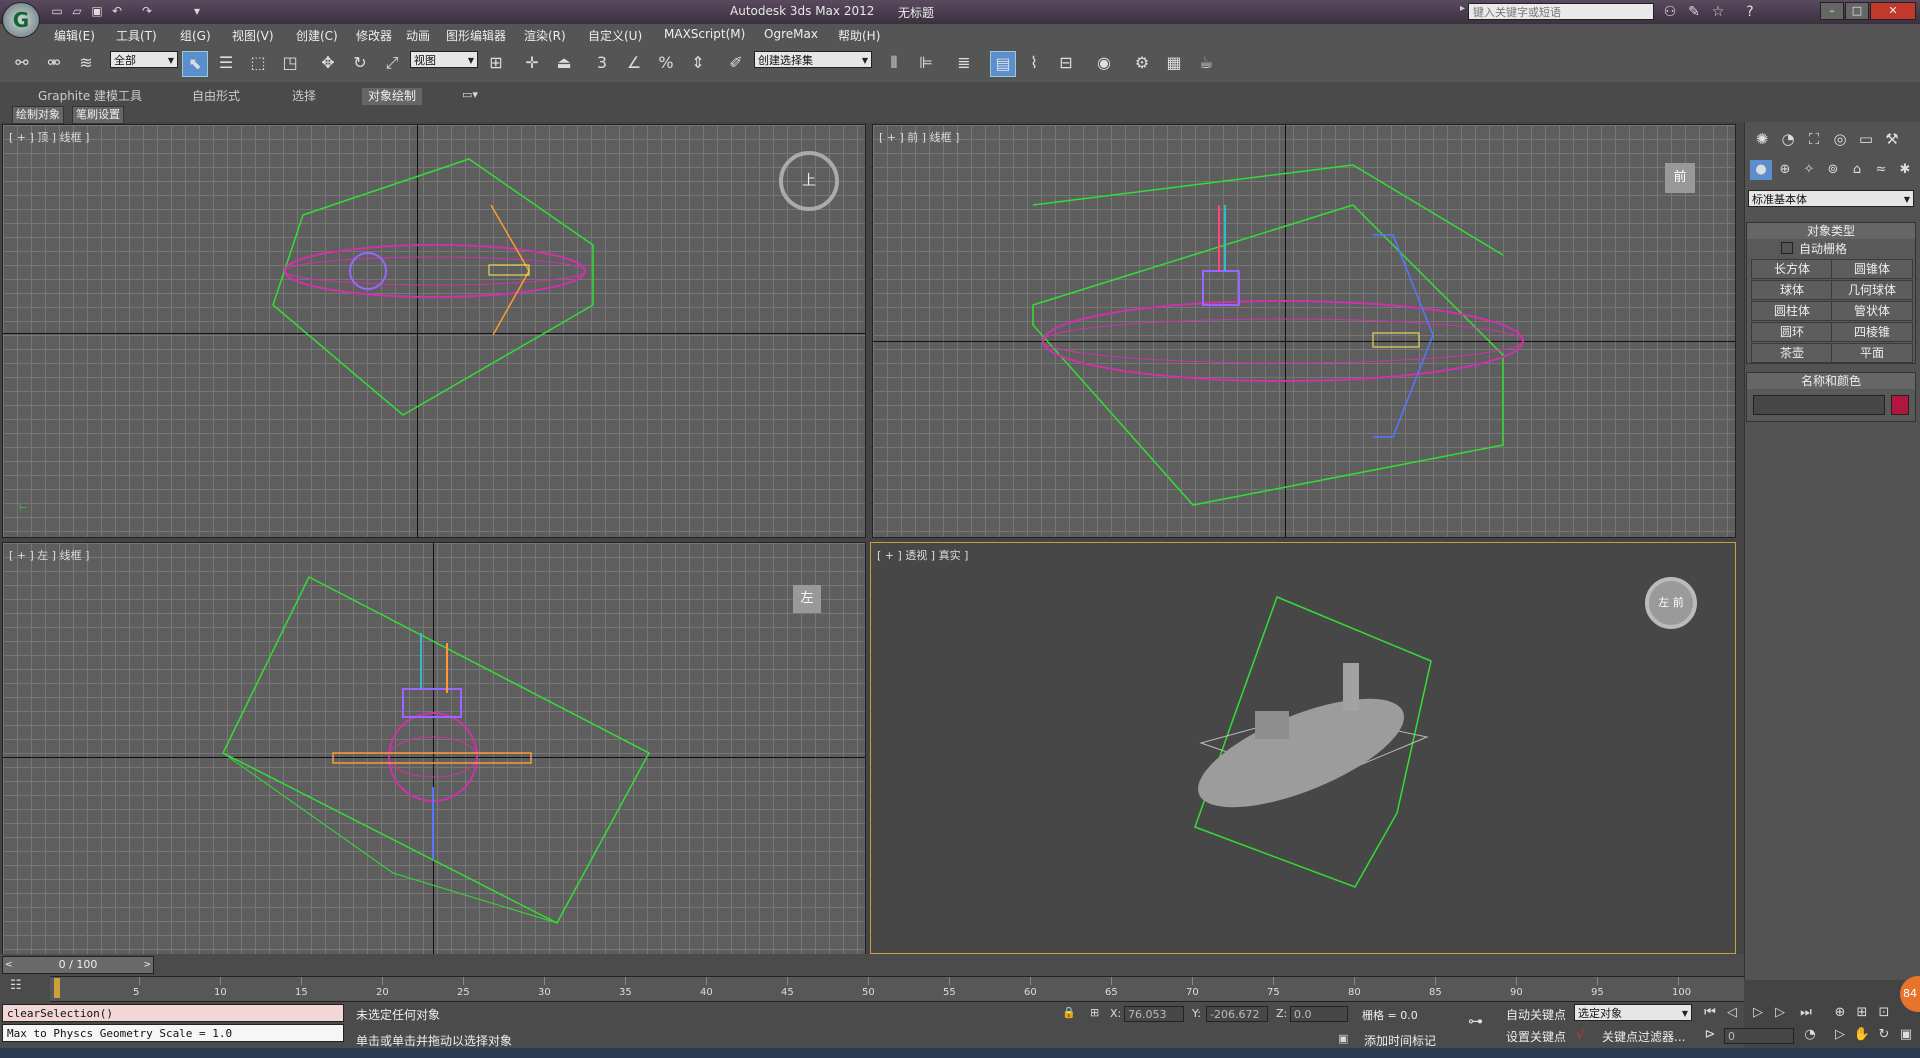 This screenshot has width=1920, height=1058. What do you see at coordinates (1872, 269) in the screenshot?
I see `cone-button: 圆锥体` at bounding box center [1872, 269].